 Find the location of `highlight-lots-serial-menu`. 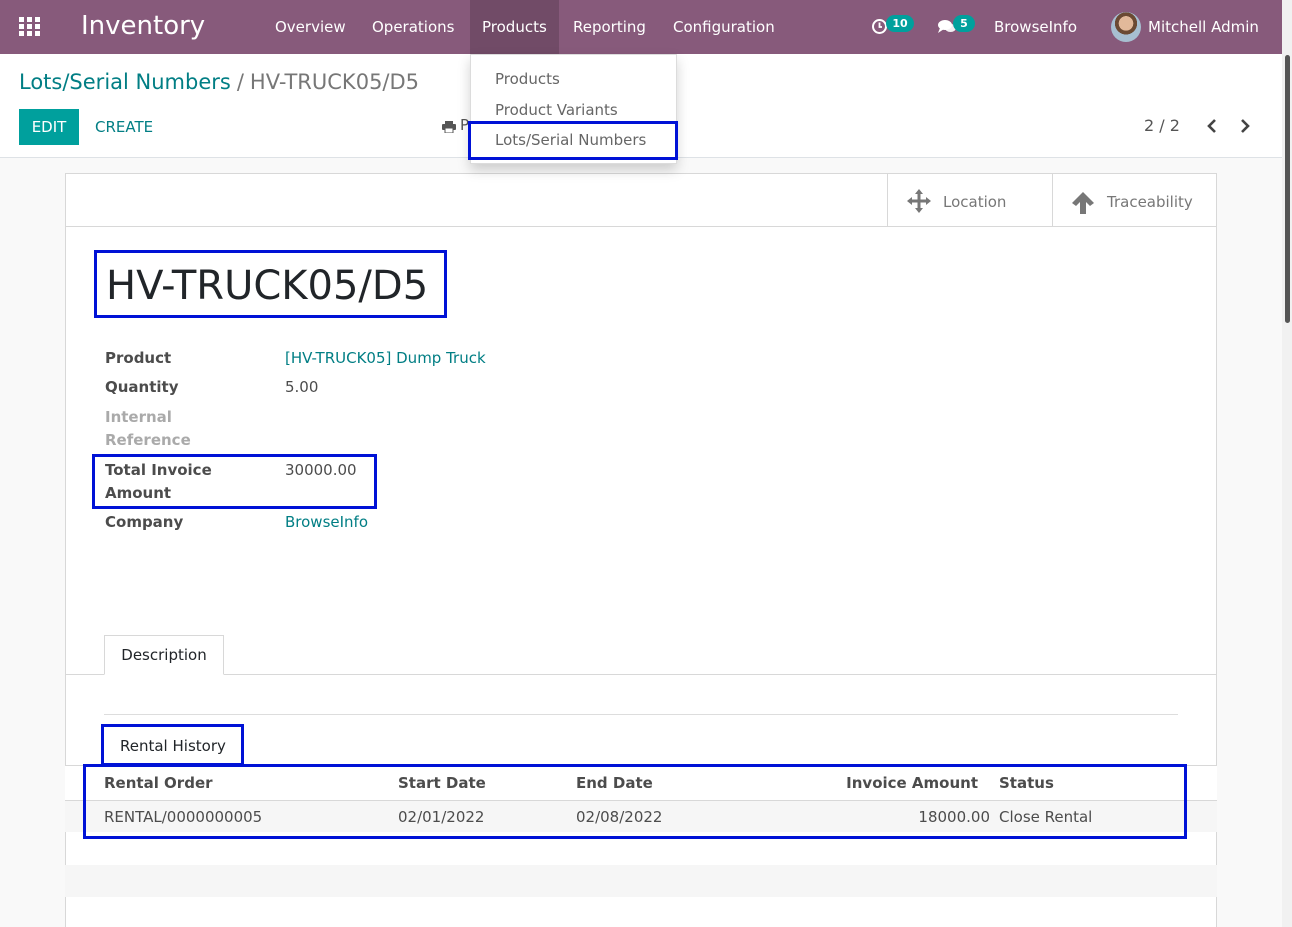

highlight-lots-serial-menu is located at coordinates (573, 140).